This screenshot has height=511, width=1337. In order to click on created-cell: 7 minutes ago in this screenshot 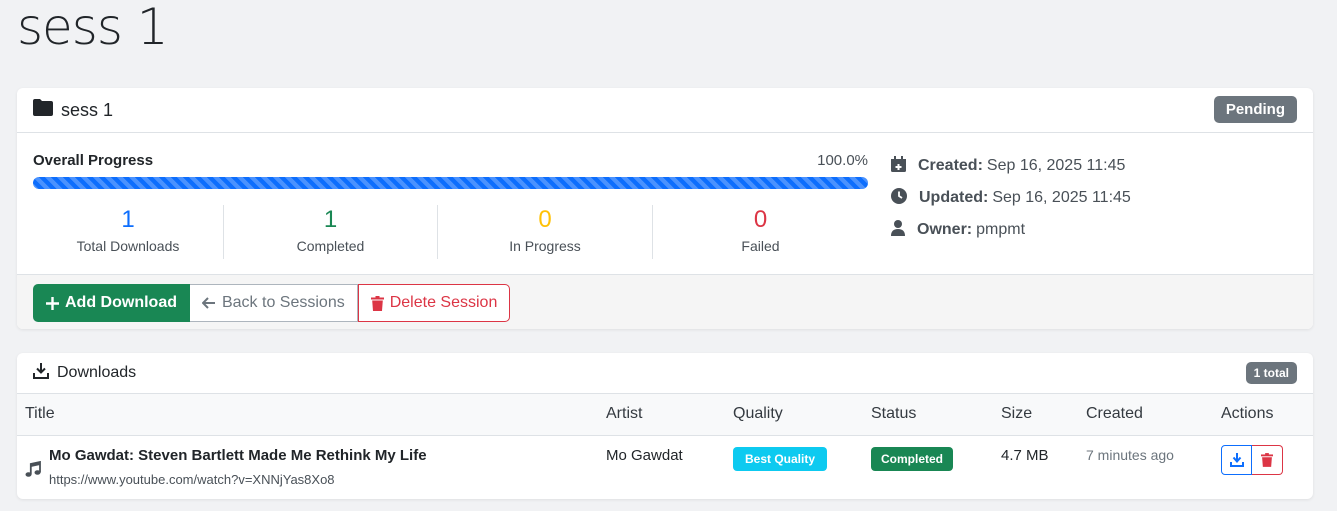, I will do `click(1130, 454)`.